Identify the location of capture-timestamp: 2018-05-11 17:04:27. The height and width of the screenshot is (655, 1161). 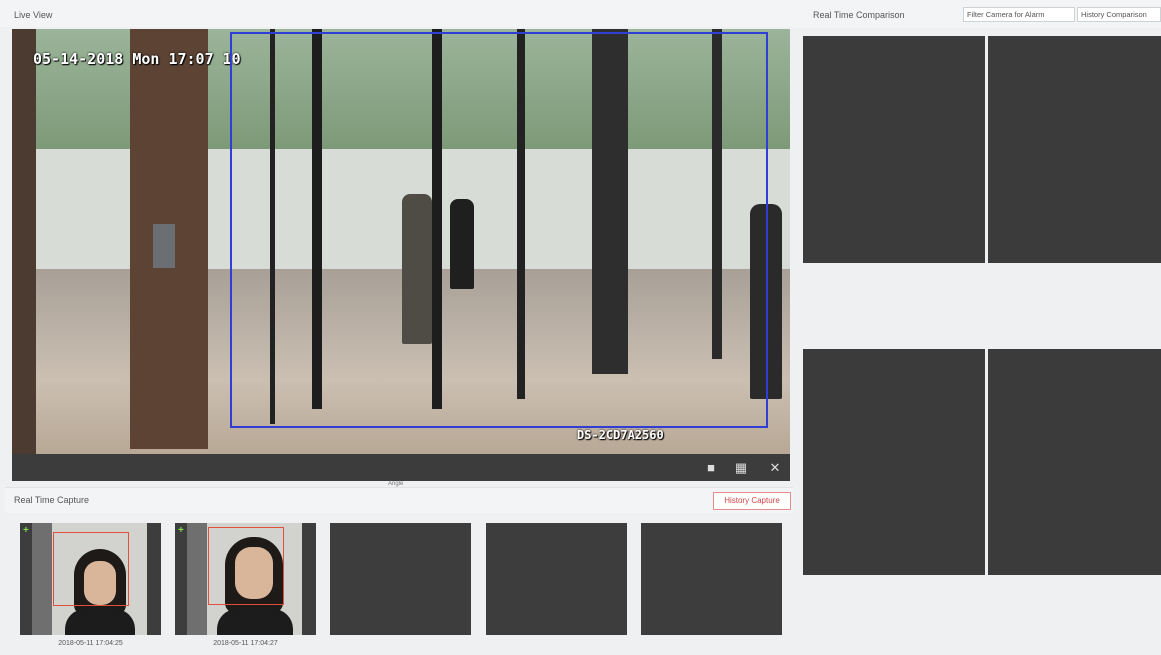
(245, 643).